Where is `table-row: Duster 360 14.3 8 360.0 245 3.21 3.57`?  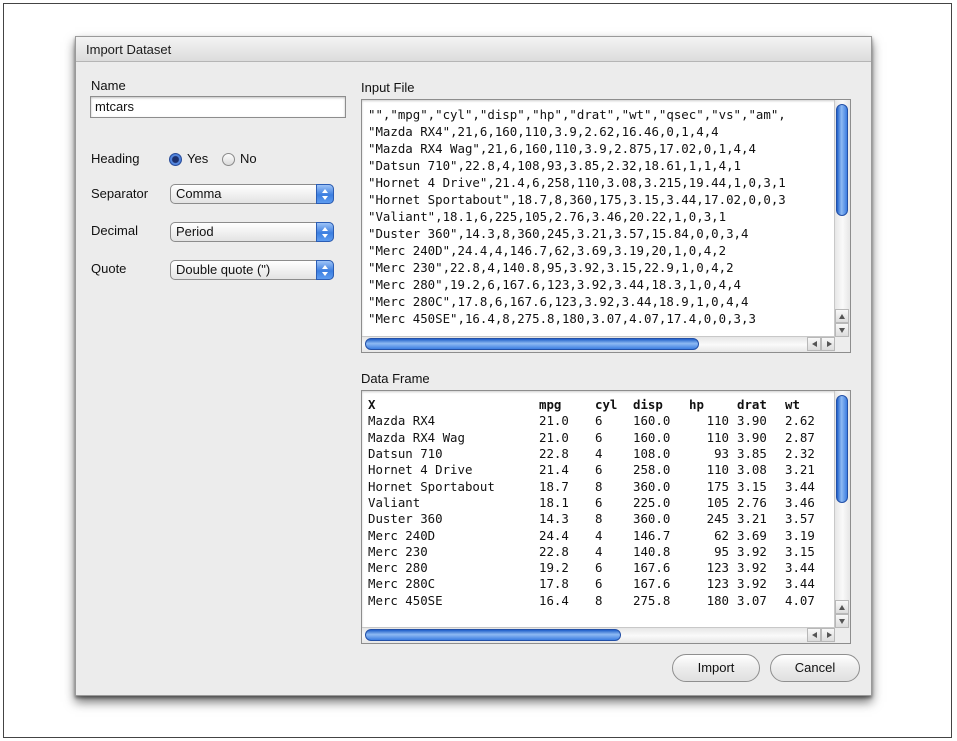
table-row: Duster 360 14.3 8 360.0 245 3.21 3.57 is located at coordinates (596, 519).